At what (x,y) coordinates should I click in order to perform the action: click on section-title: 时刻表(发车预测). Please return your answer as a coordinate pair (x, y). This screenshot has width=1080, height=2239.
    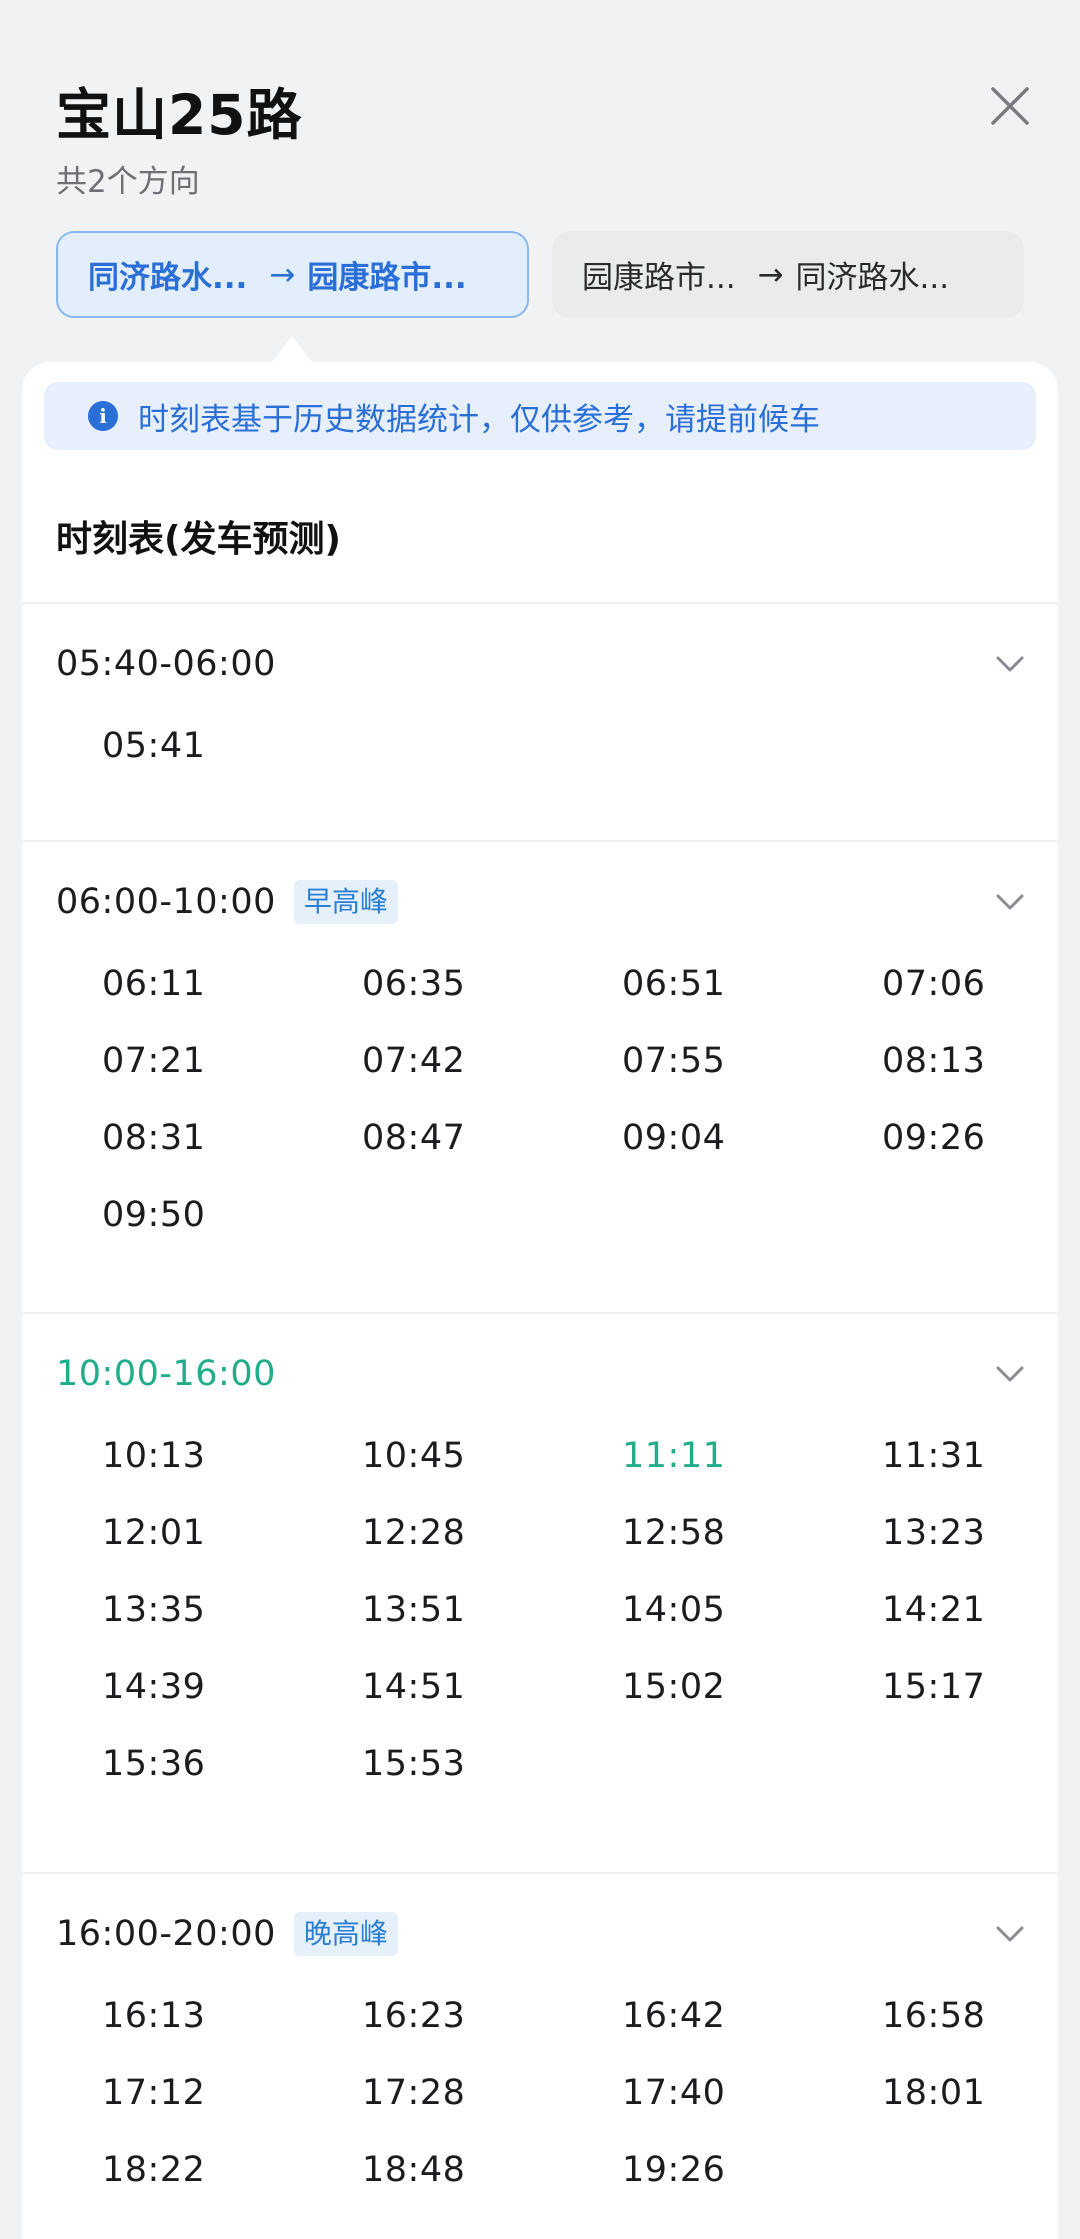
    Looking at the image, I should click on (198, 539).